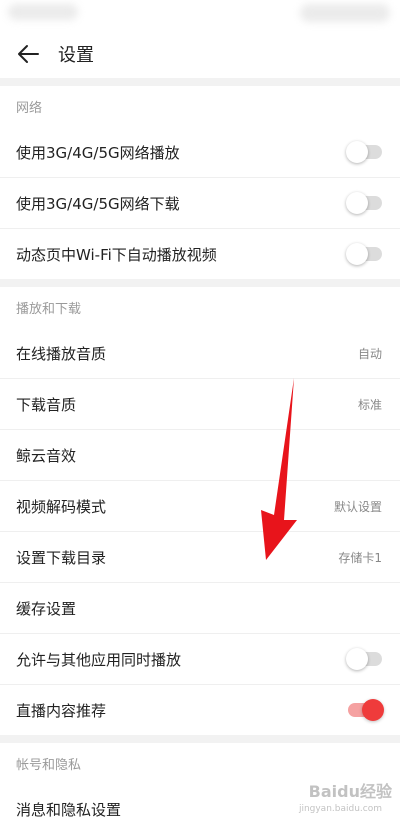  What do you see at coordinates (76, 55) in the screenshot?
I see `page-title: 设置` at bounding box center [76, 55].